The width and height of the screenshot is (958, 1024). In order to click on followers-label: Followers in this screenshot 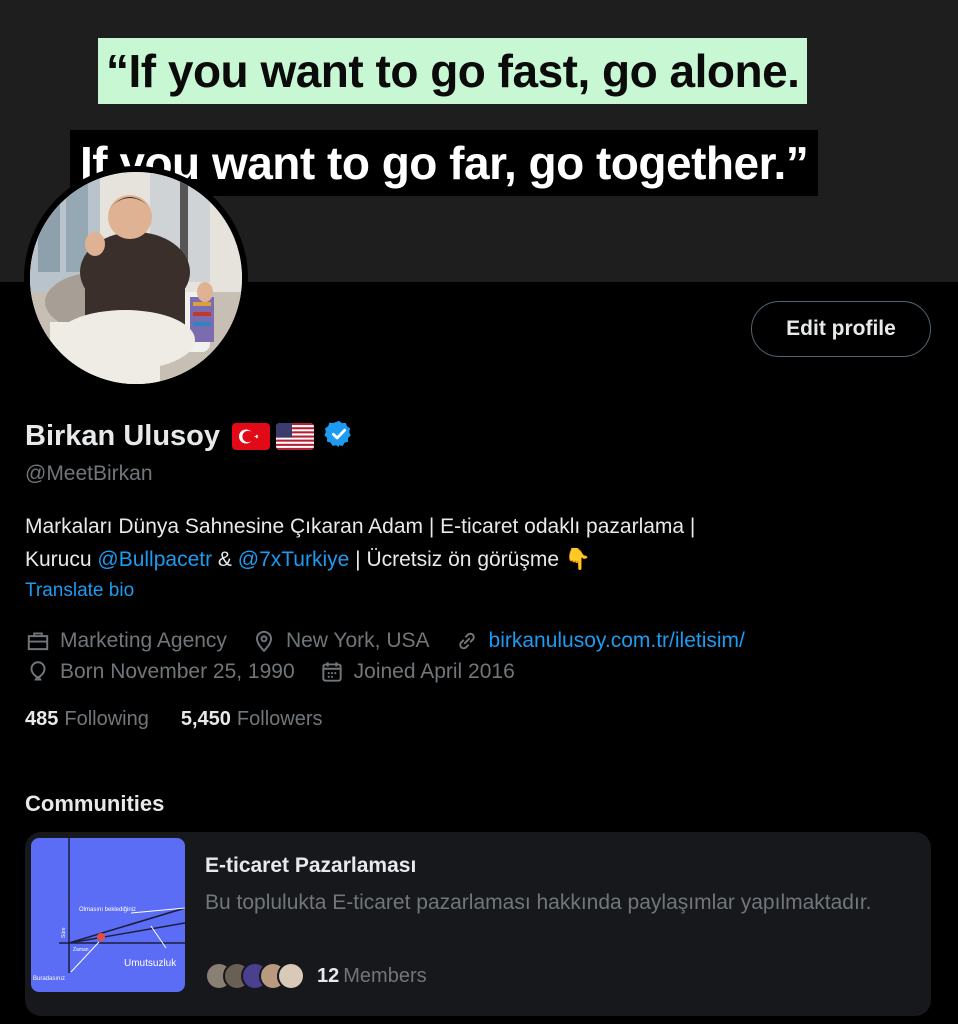, I will do `click(279, 719)`.